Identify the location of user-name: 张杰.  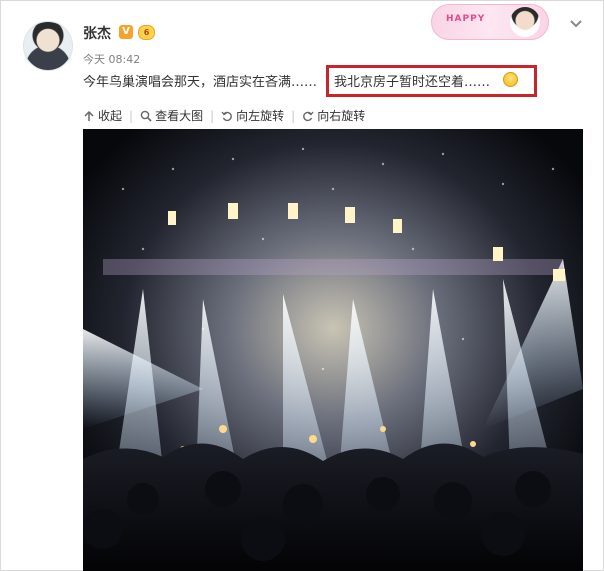
(97, 33).